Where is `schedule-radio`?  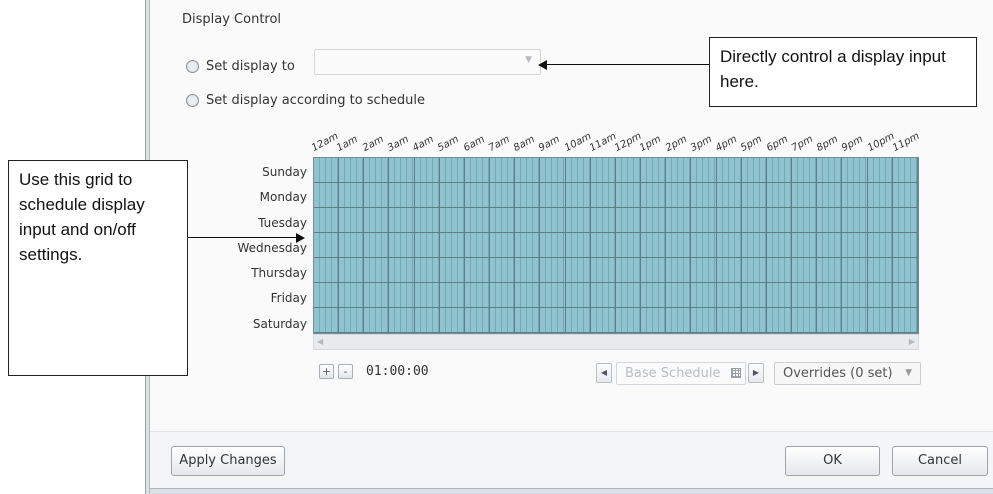 schedule-radio is located at coordinates (192, 100).